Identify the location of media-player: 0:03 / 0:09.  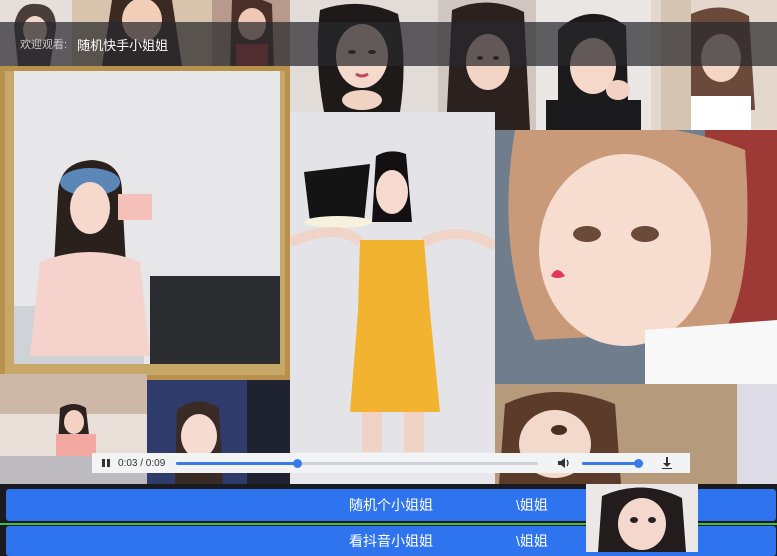
(391, 463).